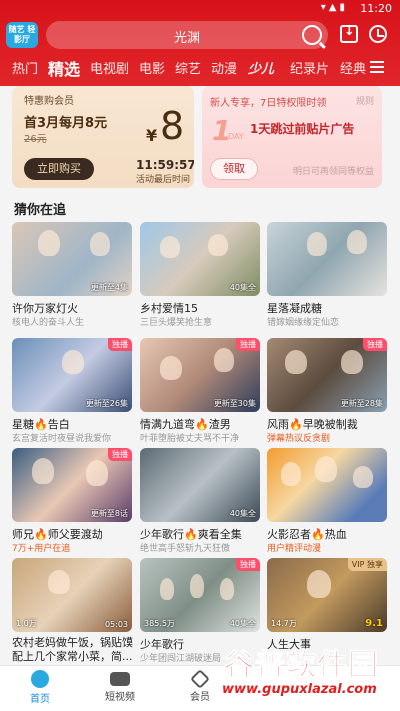 The width and height of the screenshot is (400, 711). I want to click on video-subtitle: 三巨头爆笑抢生意, so click(176, 323).